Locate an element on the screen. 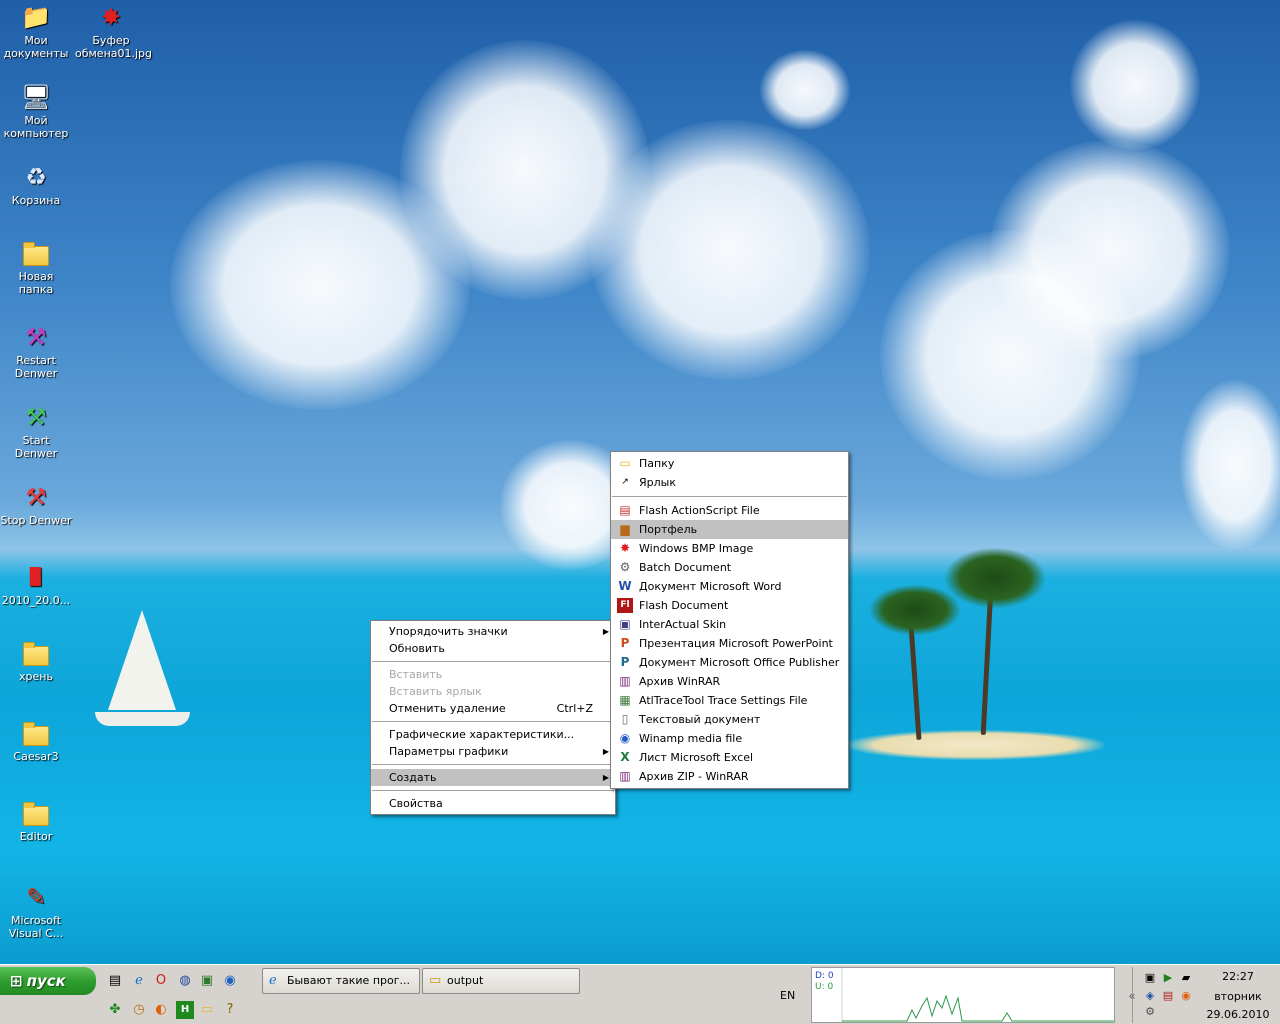 This screenshot has height=1024, width=1280. submenu-item-winrar: ▥ Архив WinRAR is located at coordinates (729, 681).